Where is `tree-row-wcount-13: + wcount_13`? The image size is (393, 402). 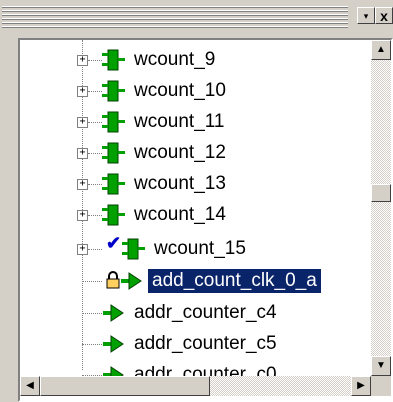
tree-row-wcount-13: + wcount_13 is located at coordinates (195, 185).